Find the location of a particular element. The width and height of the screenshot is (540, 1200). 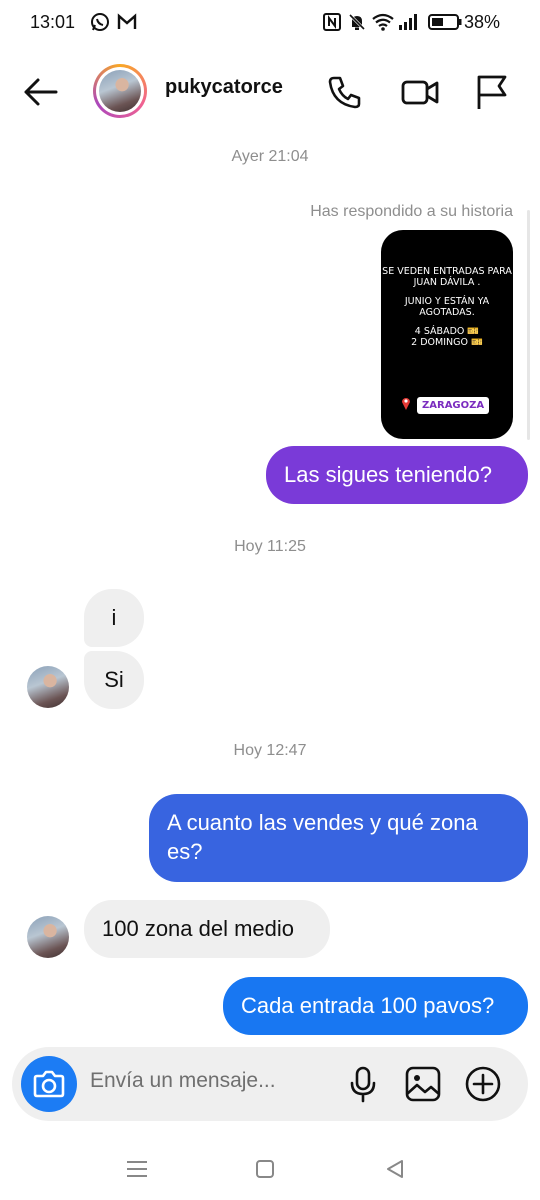

back-button is located at coordinates (42, 92).